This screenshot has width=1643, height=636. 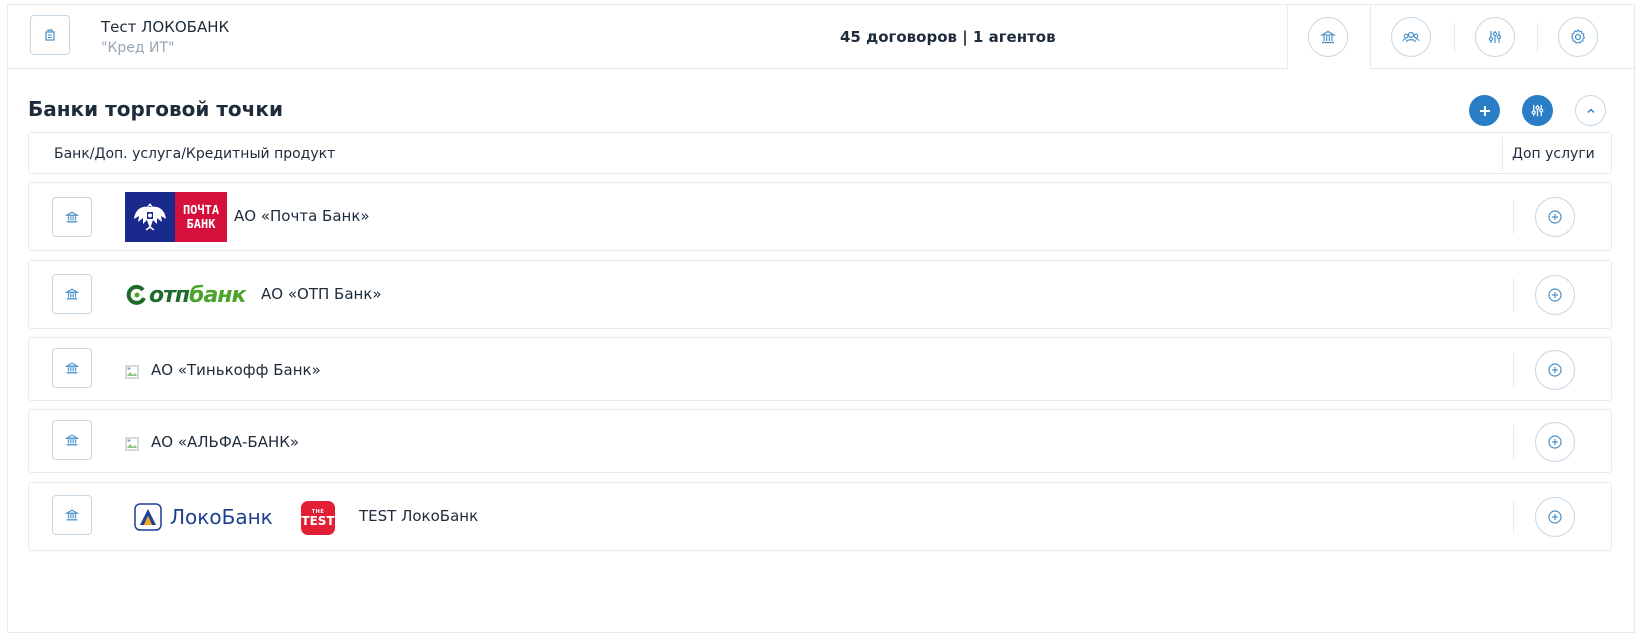 I want to click on filter-button, so click(x=1537, y=110).